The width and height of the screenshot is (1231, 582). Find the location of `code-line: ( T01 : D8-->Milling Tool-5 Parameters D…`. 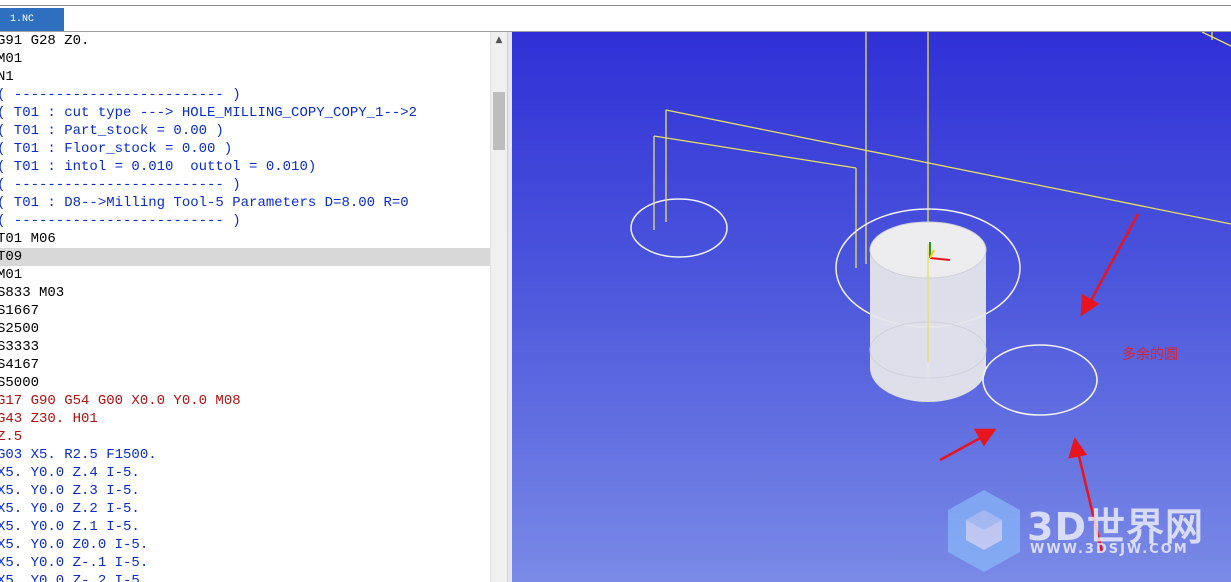

code-line: ( T01 : D8-->Milling Tool-5 Parameters D… is located at coordinates (245, 203).